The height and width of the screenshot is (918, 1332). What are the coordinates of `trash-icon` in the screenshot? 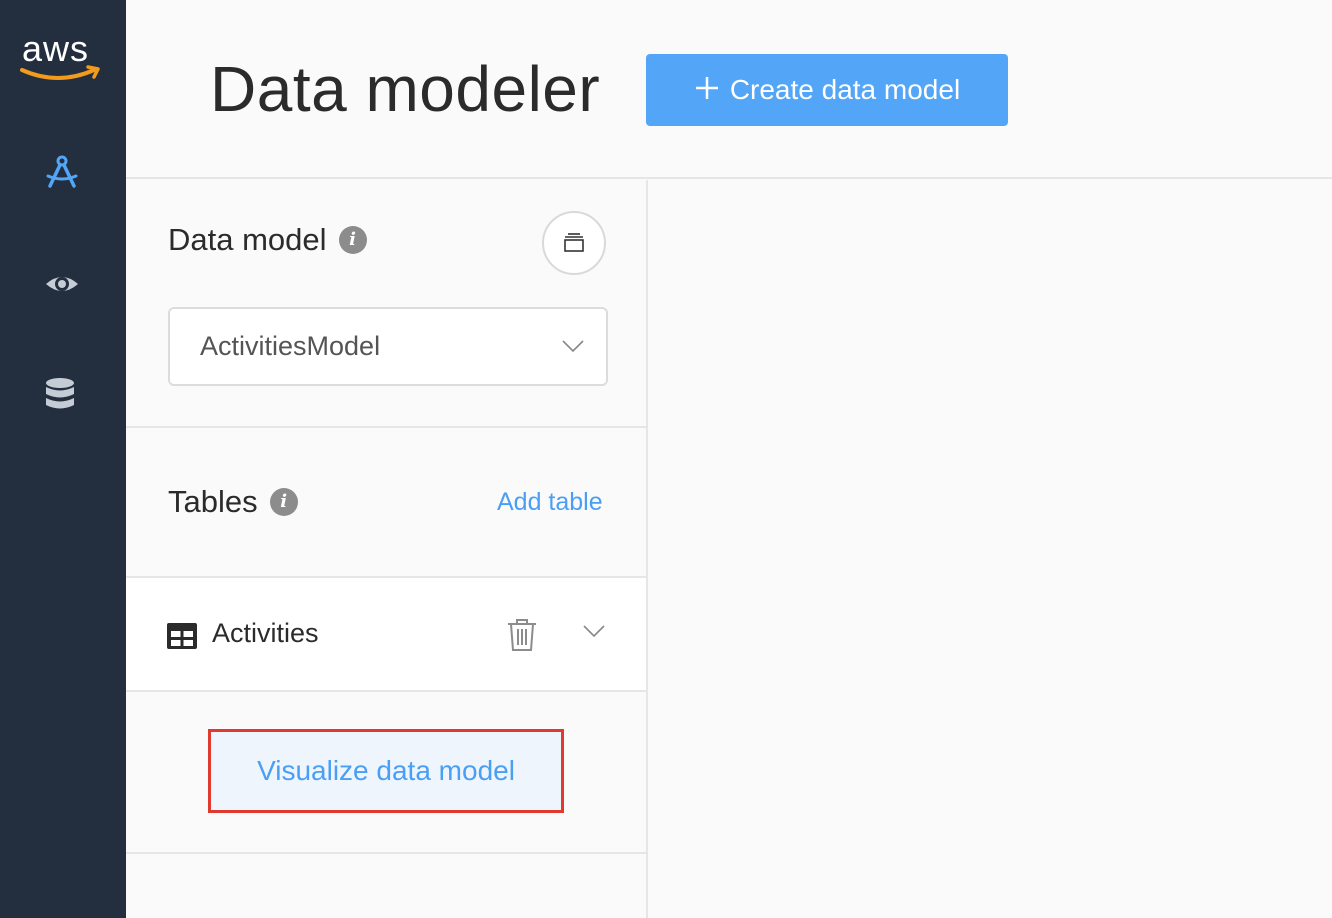 It's located at (522, 635).